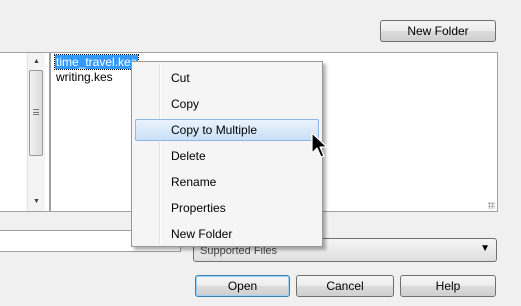 The image size is (521, 306). Describe the element at coordinates (448, 286) in the screenshot. I see `help-button: Help` at that location.